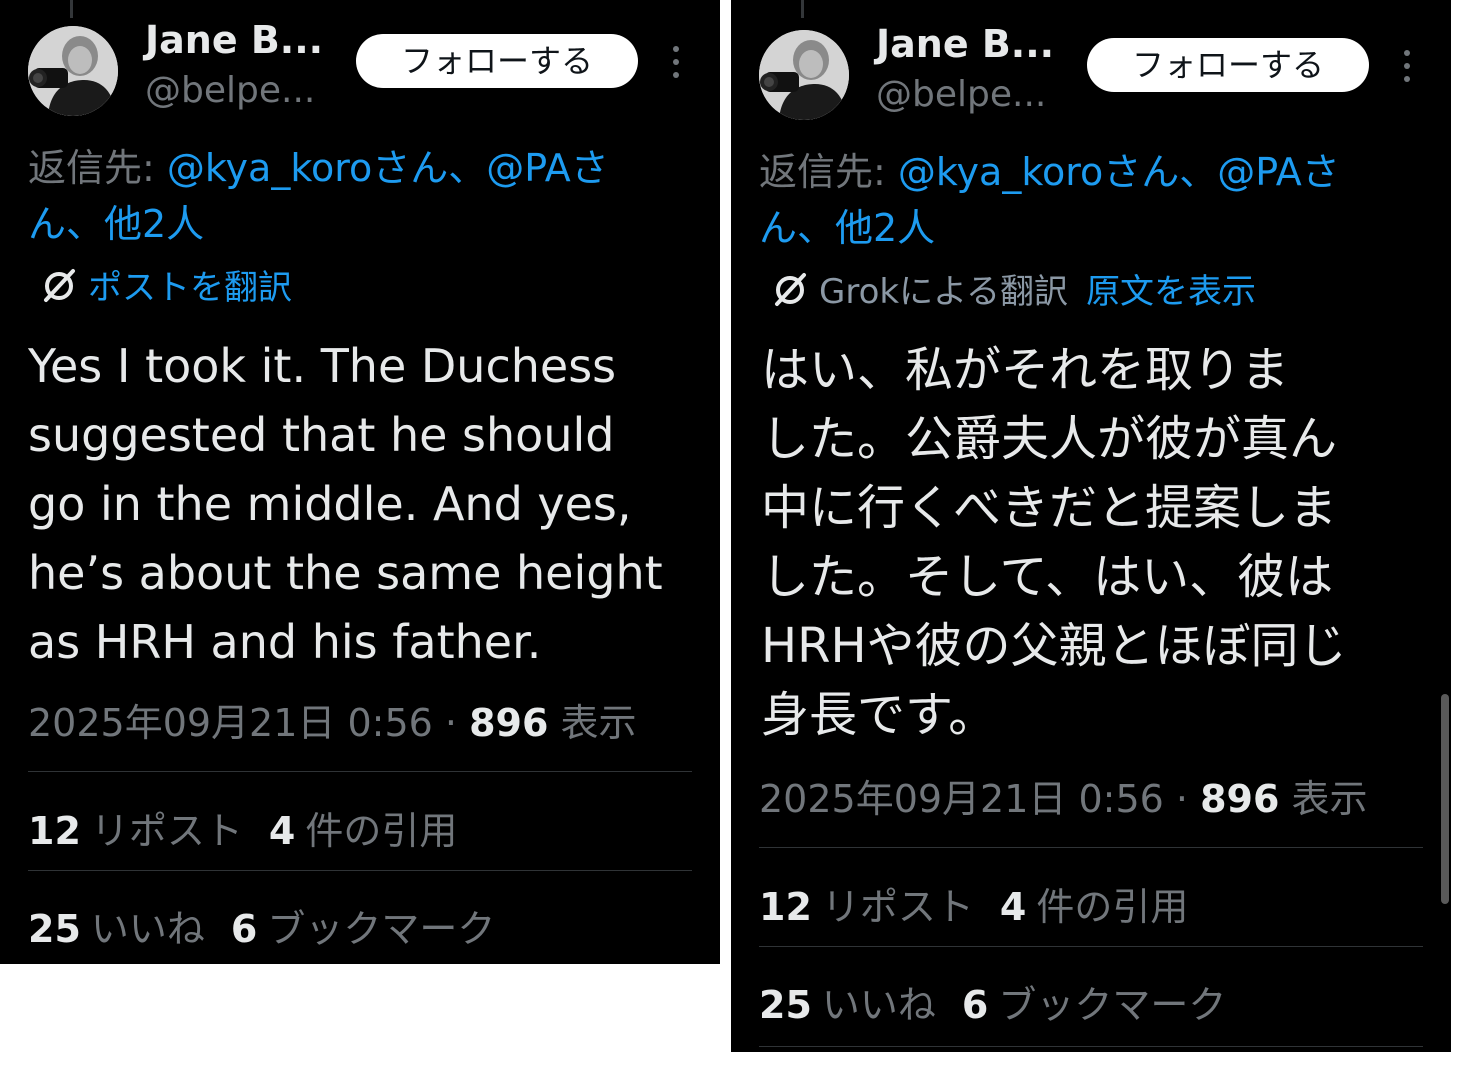  I want to click on tweet-text-line: Yes I took it. The Duchess, so click(322, 366).